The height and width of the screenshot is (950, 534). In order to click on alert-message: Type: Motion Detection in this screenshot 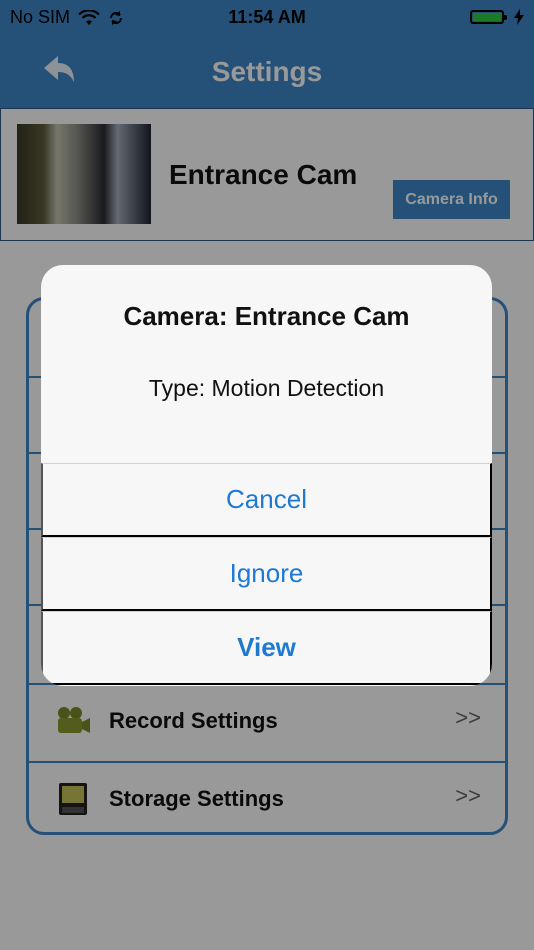, I will do `click(266, 388)`.